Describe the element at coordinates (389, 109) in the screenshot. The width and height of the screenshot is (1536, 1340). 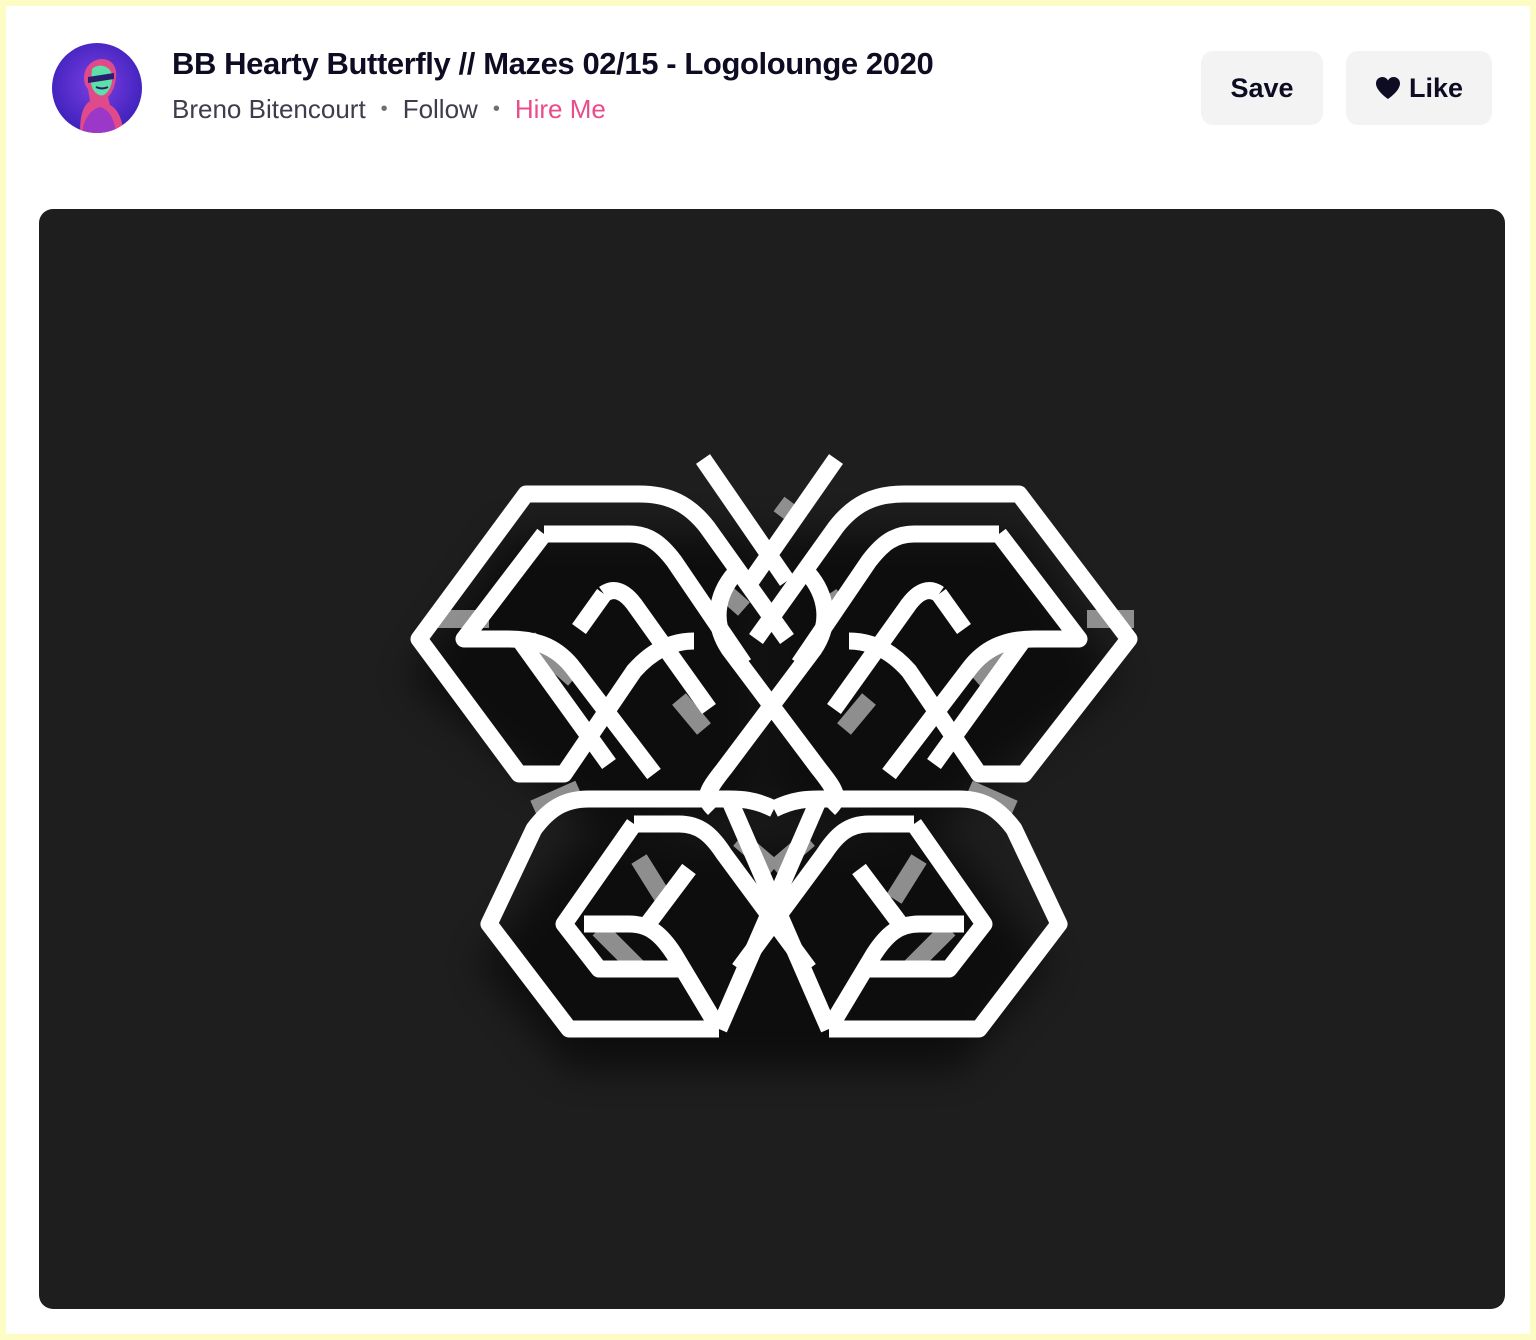
I see `shot-byline: Breno Bitencourt • Follow • Hire Me` at that location.